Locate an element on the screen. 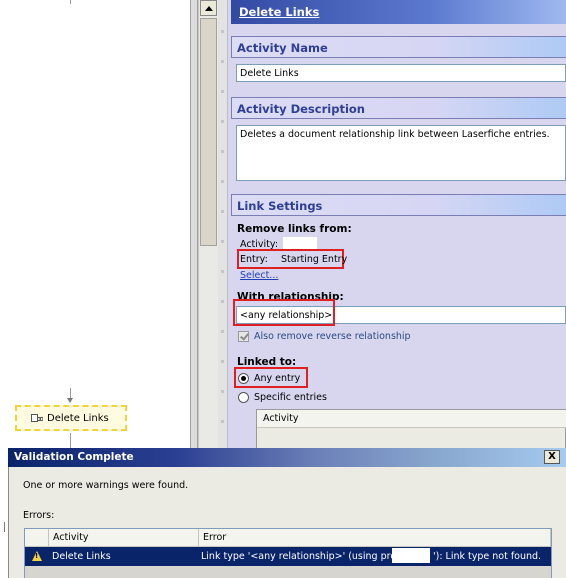 This screenshot has height=578, width=566. delete-links-activity-node: Delete Links is located at coordinates (71, 418).